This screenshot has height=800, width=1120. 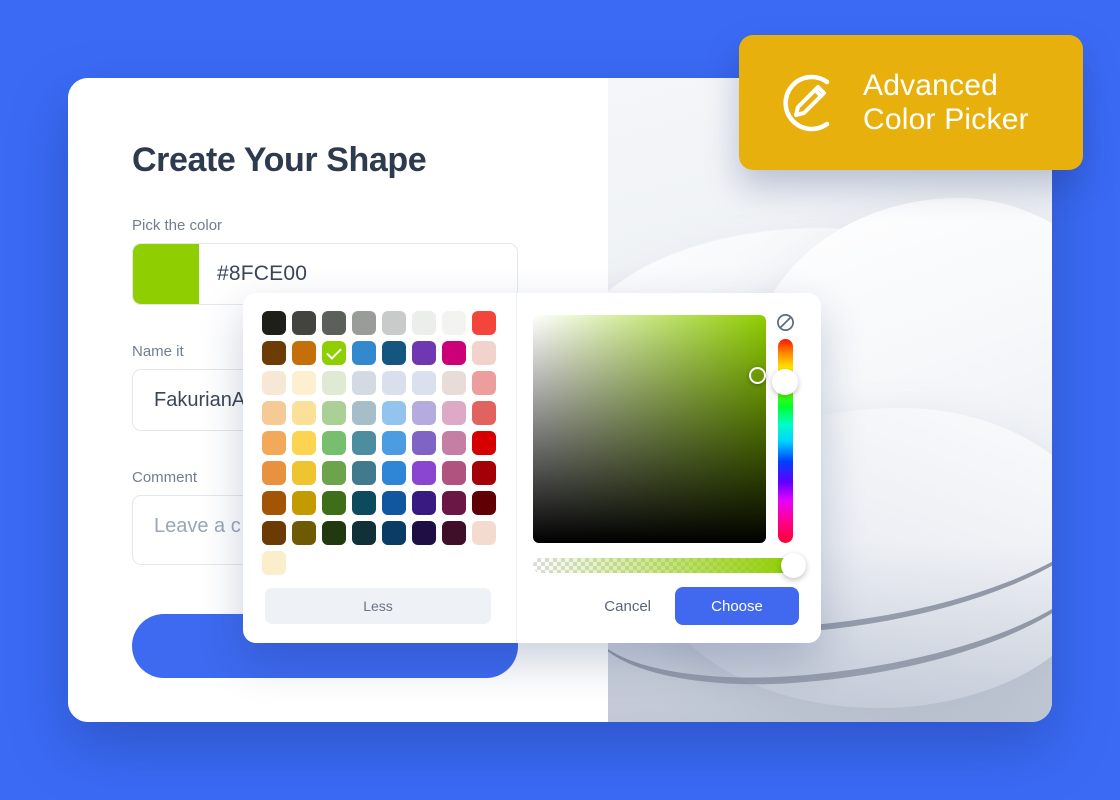 What do you see at coordinates (279, 160) in the screenshot?
I see `page-title: Create Your Shape` at bounding box center [279, 160].